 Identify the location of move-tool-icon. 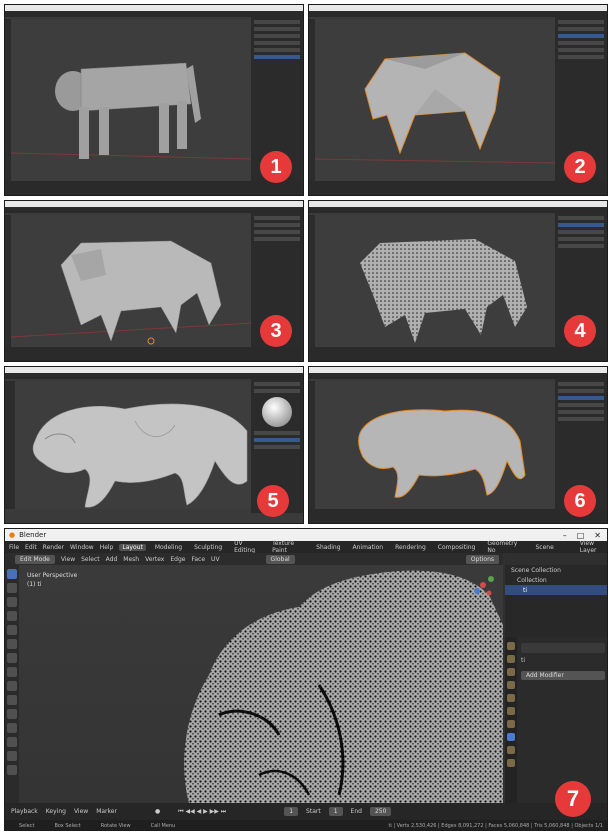
(12, 602).